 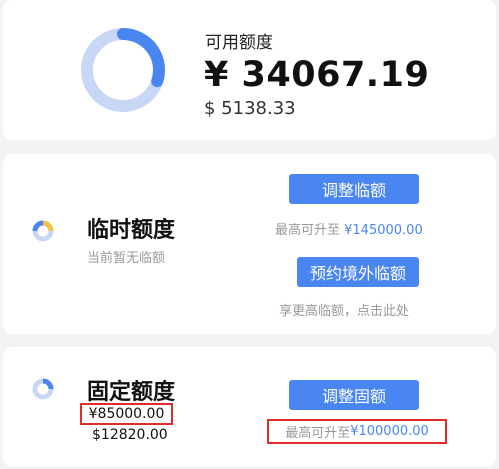 I want to click on hint-max-amount: ¥100000.00, so click(x=389, y=431).